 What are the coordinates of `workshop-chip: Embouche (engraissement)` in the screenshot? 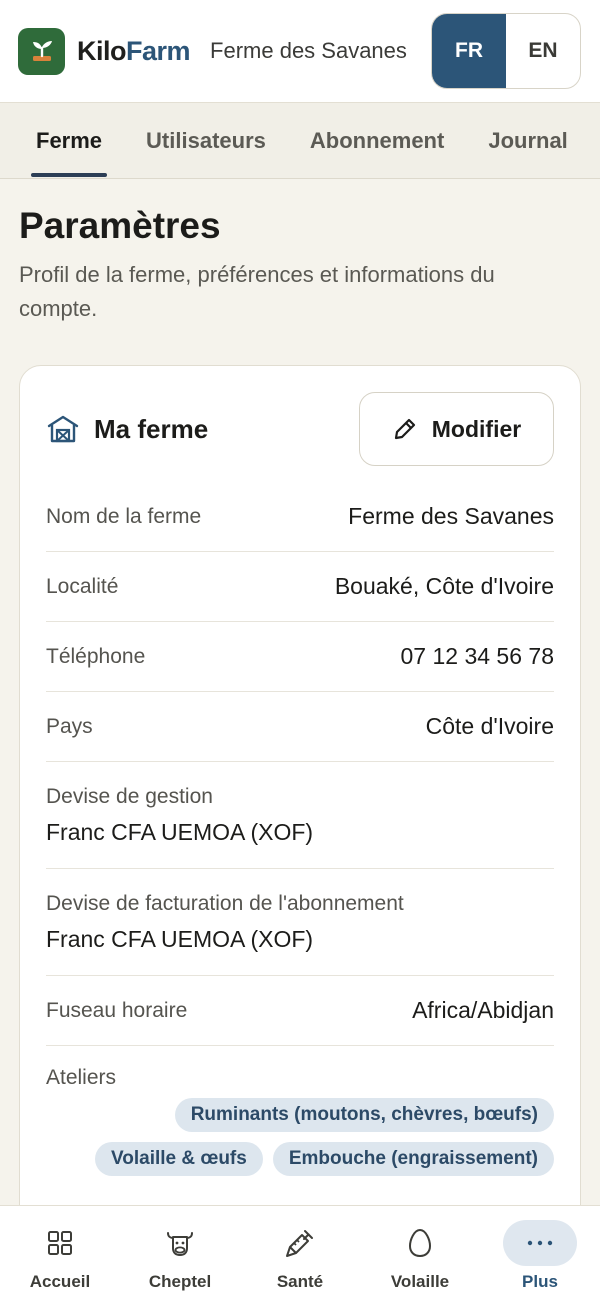 It's located at (413, 1159).